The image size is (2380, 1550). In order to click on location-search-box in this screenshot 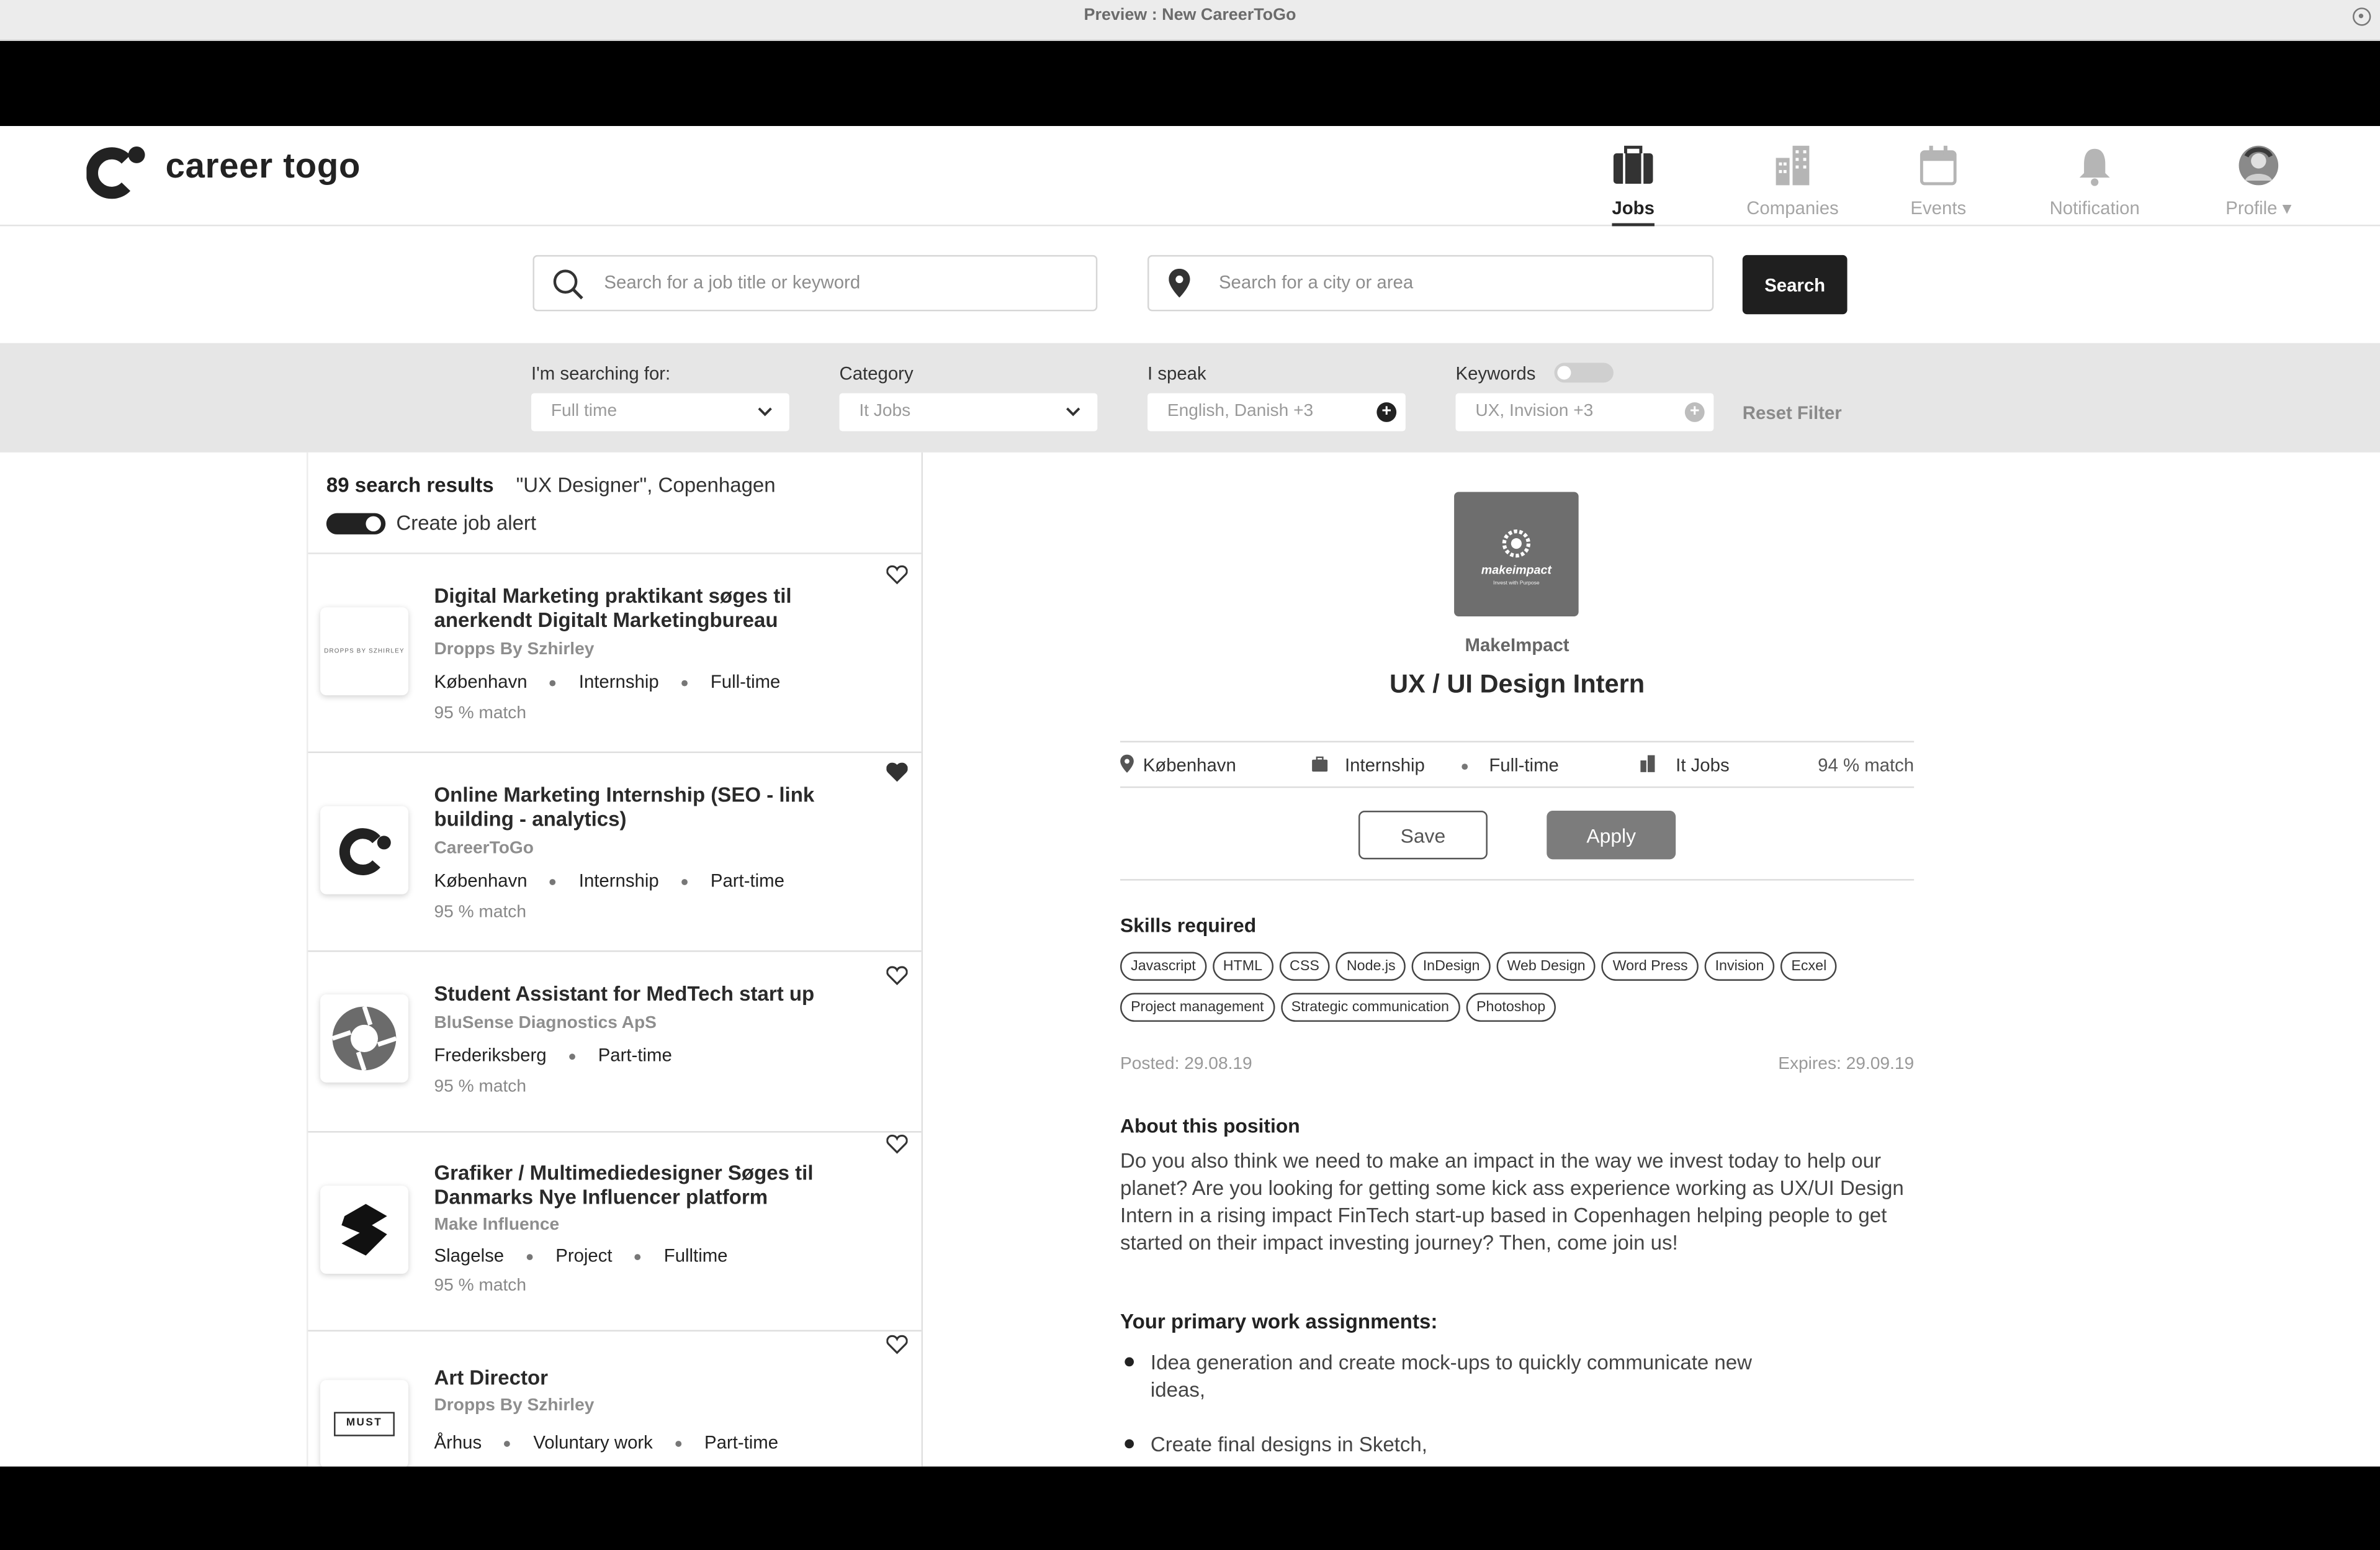, I will do `click(1431, 284)`.